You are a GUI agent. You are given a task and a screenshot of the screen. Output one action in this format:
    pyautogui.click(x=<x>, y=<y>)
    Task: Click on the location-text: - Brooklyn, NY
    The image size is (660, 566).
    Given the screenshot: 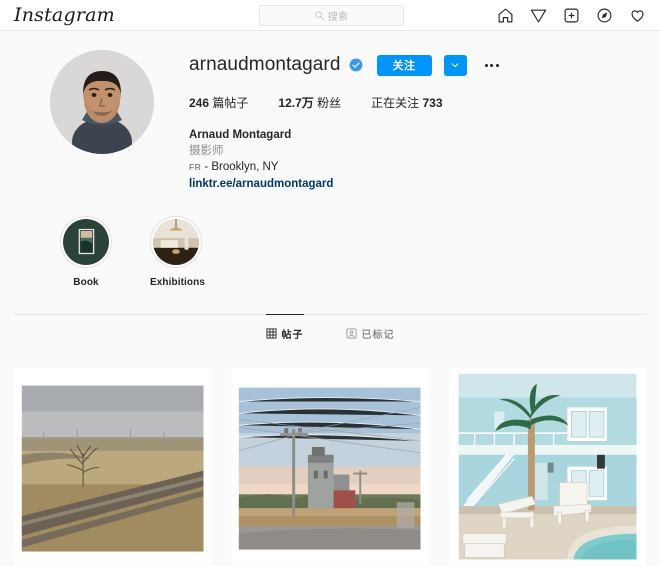 What is the action you would take?
    pyautogui.click(x=241, y=167)
    